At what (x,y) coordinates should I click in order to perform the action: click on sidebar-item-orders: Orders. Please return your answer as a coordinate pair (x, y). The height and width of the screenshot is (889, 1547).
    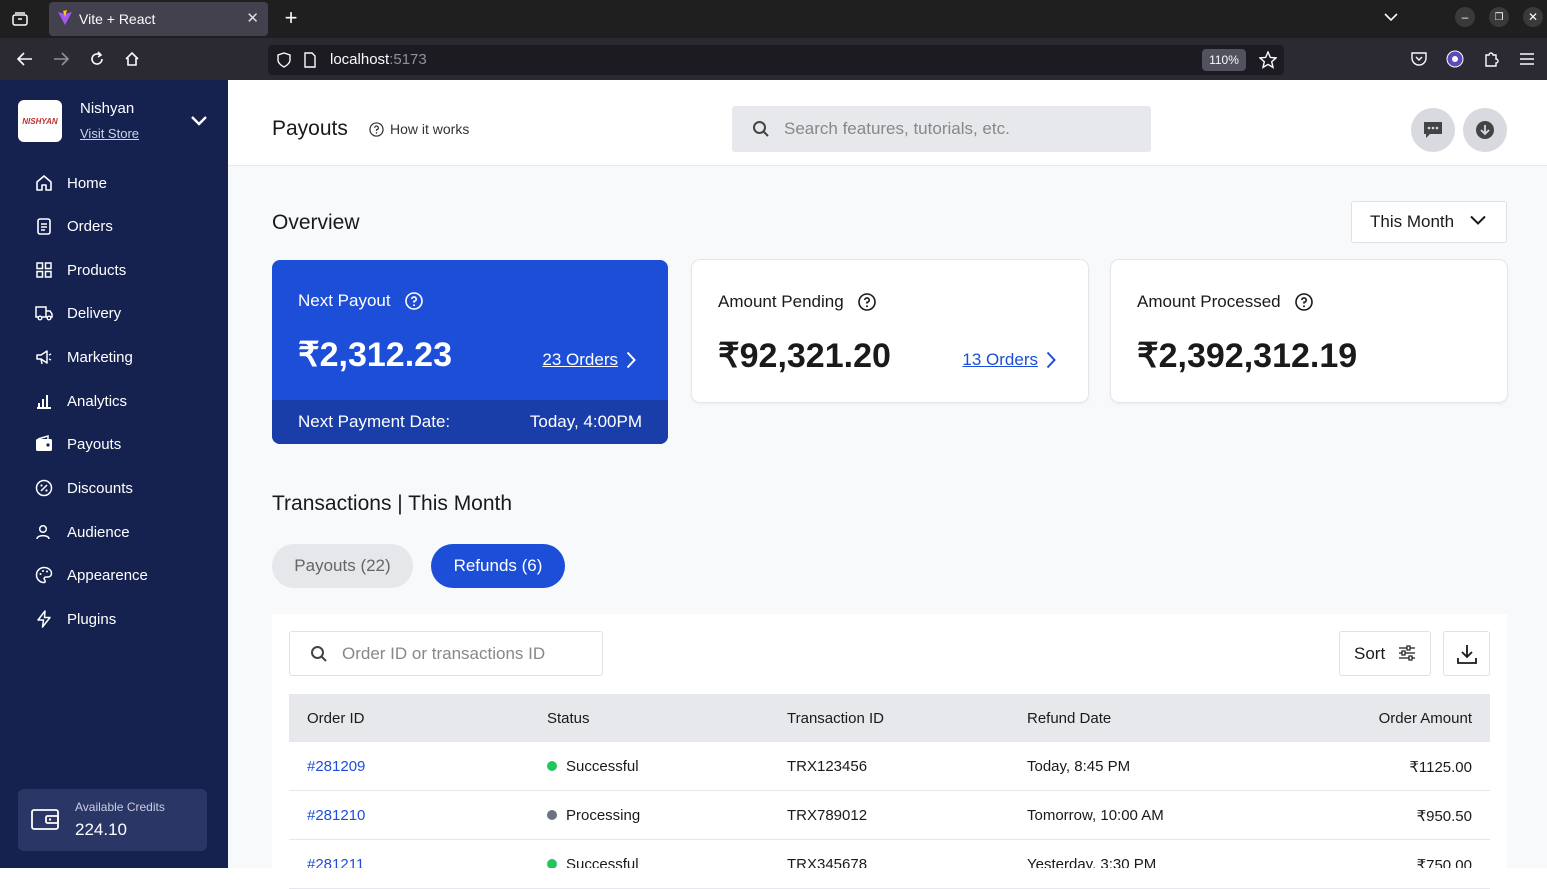
    Looking at the image, I should click on (124, 226).